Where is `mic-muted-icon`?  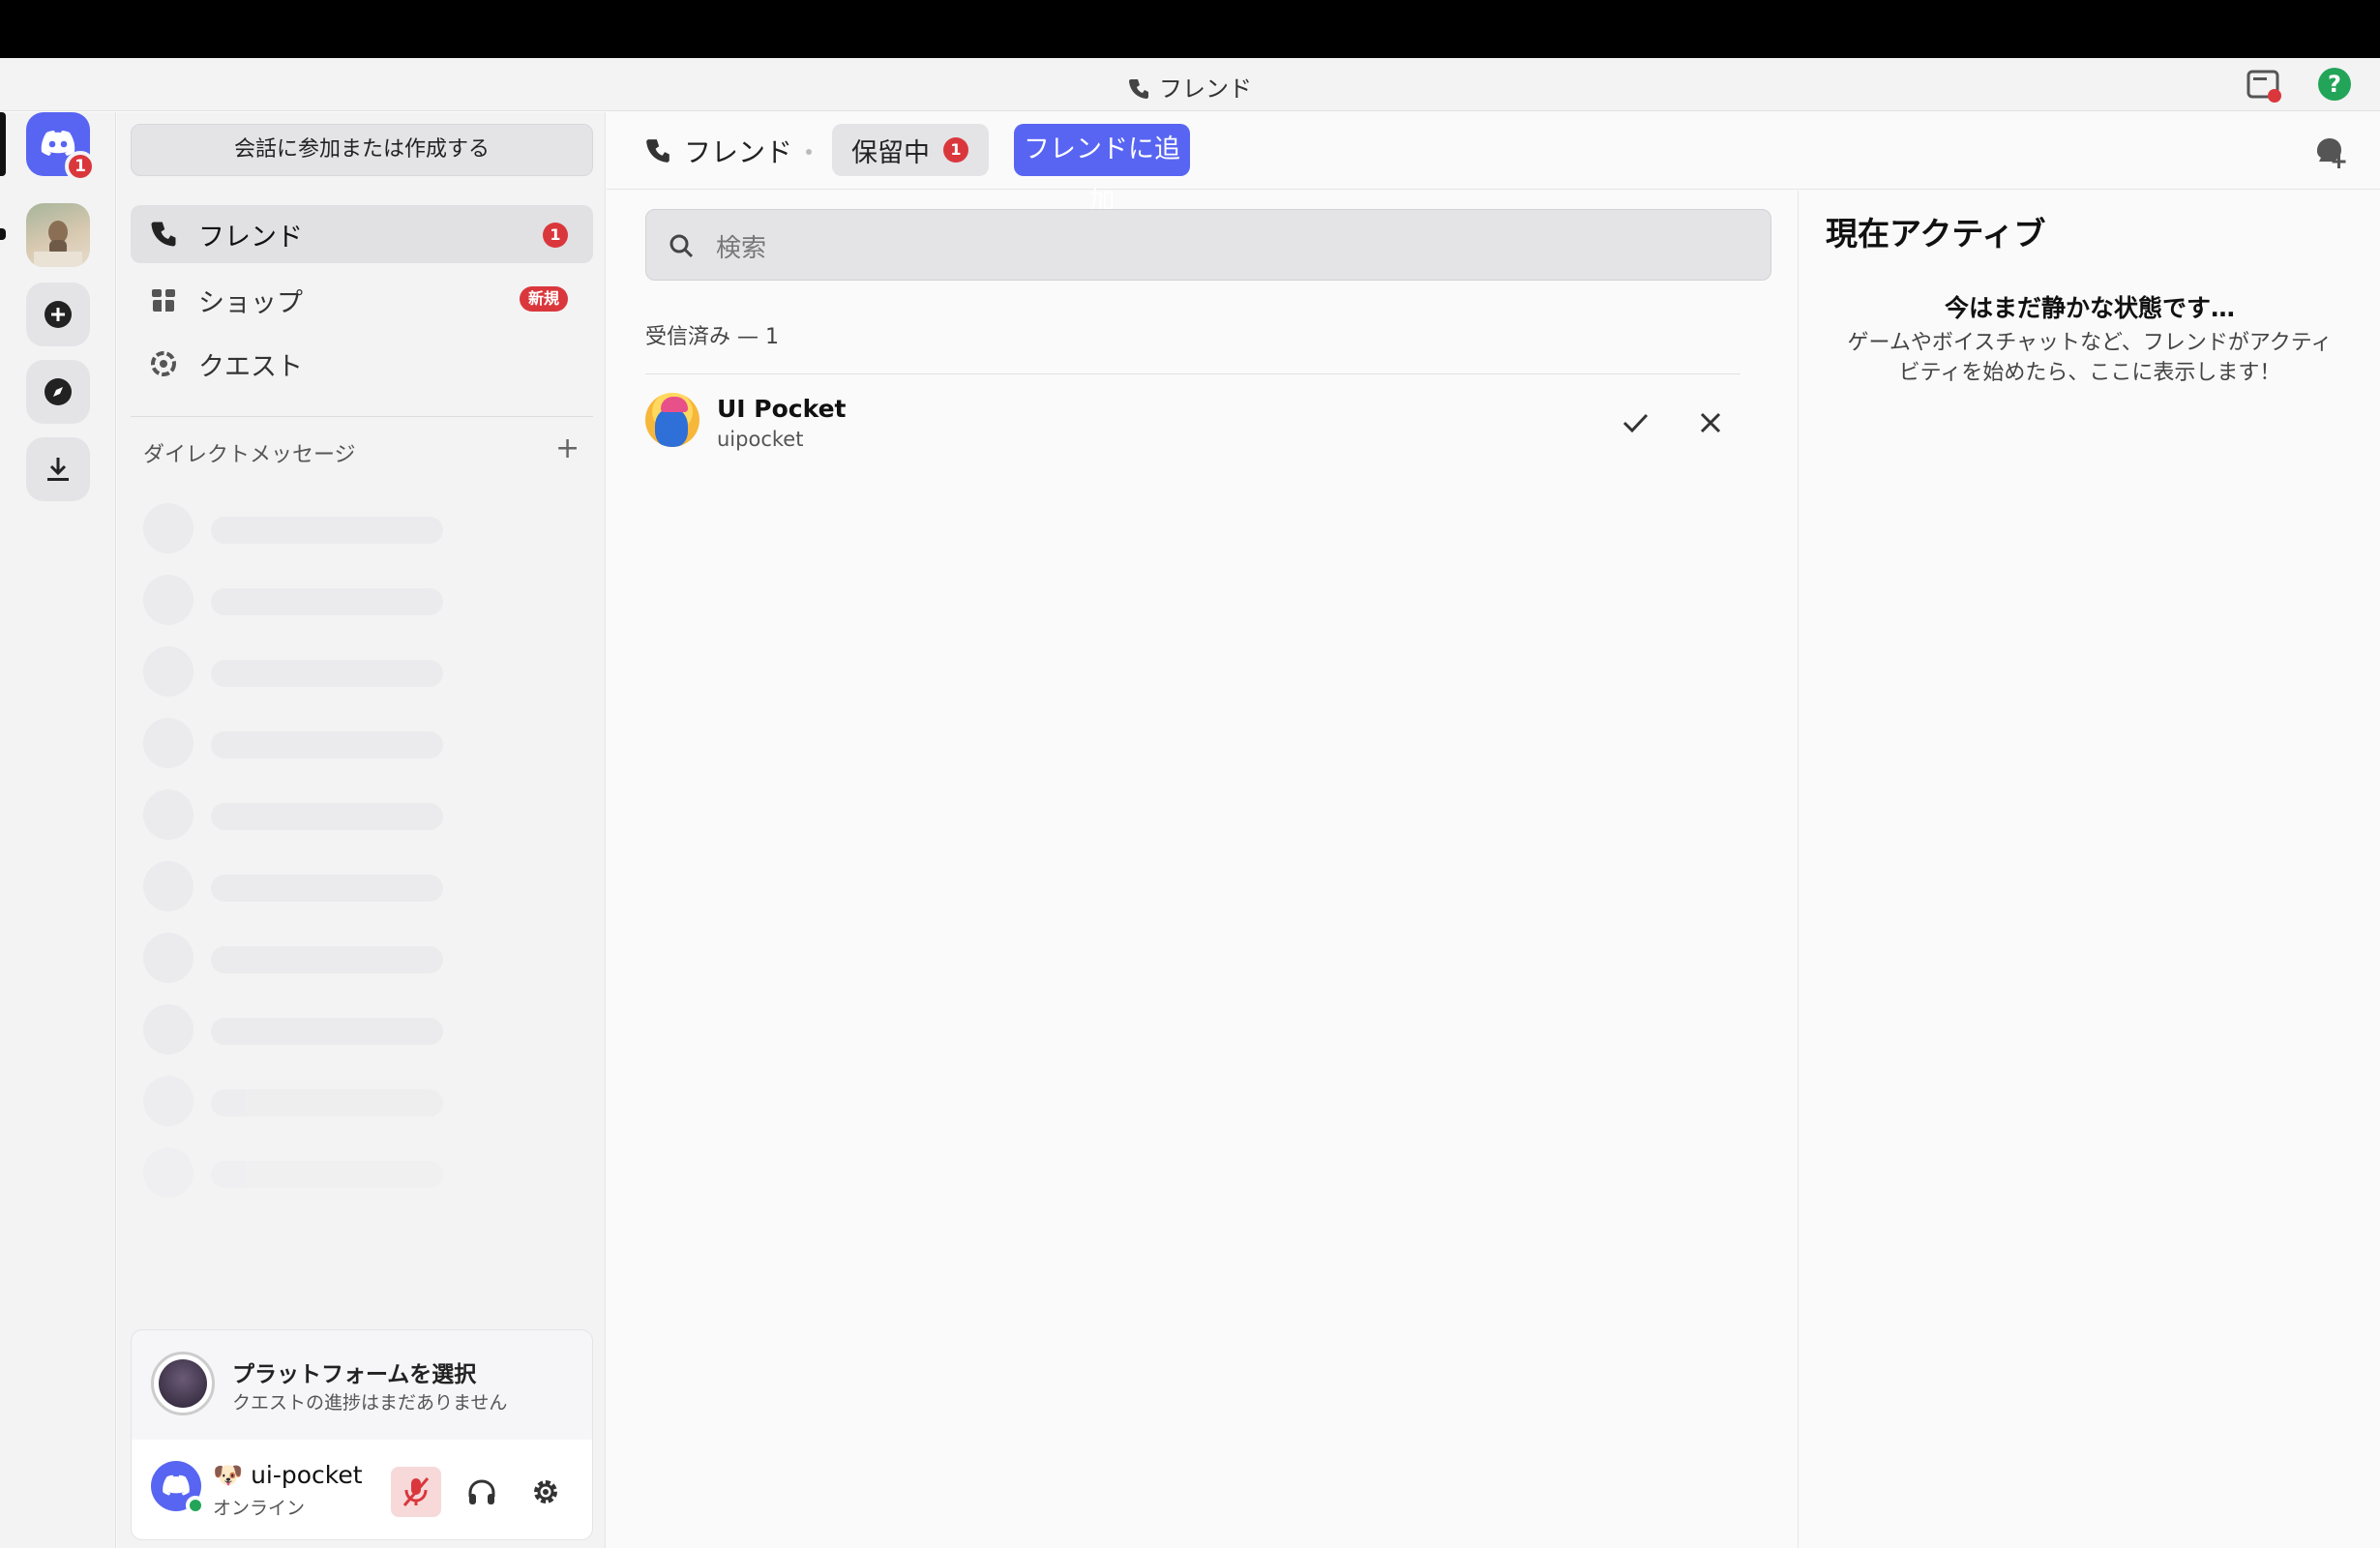
mic-muted-icon is located at coordinates (416, 1491).